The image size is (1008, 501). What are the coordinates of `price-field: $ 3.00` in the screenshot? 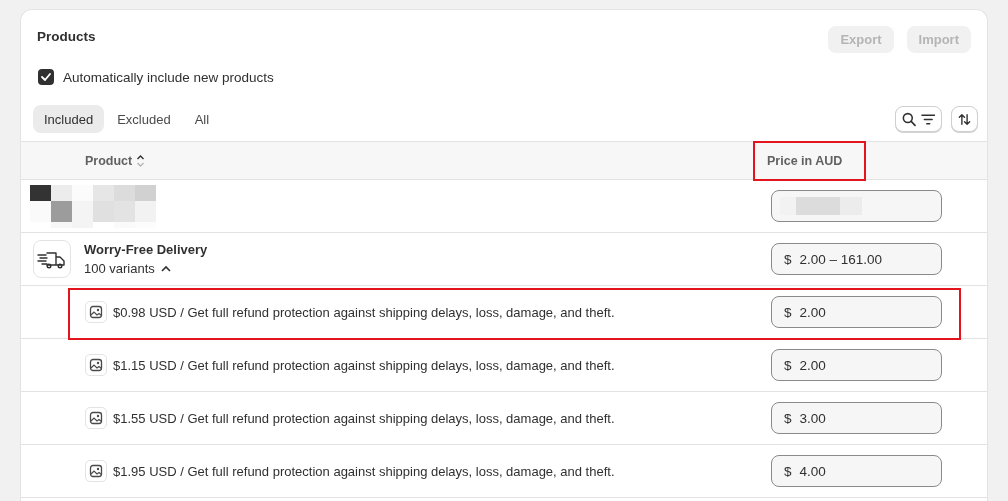 It's located at (856, 418).